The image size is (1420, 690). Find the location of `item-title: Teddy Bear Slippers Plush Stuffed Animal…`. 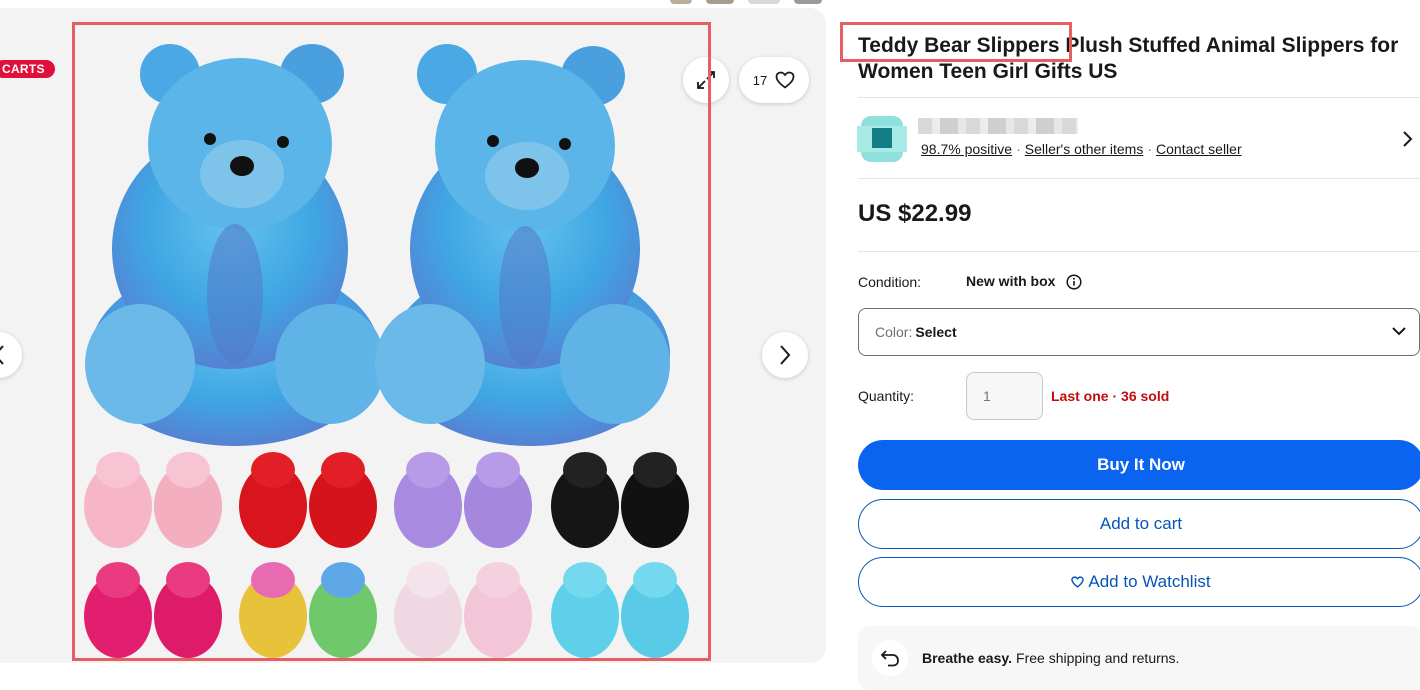

item-title: Teddy Bear Slippers Plush Stuffed Animal… is located at coordinates (1128, 58).